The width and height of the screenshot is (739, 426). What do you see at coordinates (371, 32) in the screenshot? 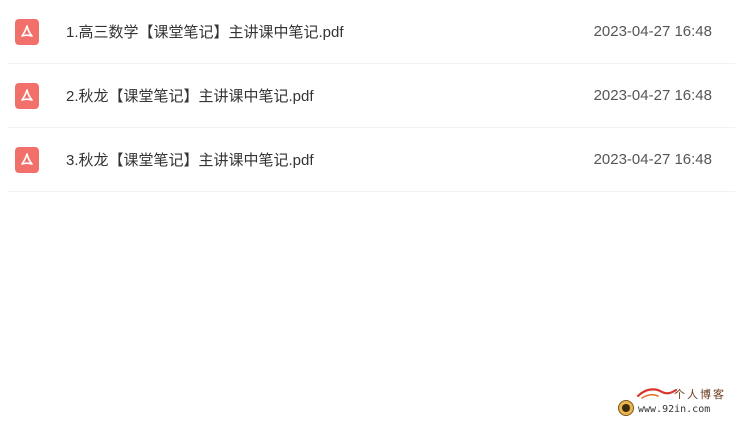
I see `file-row: 1.高三数学【课堂笔记】主讲课中笔记.pdf 2023-04-27 16:48` at bounding box center [371, 32].